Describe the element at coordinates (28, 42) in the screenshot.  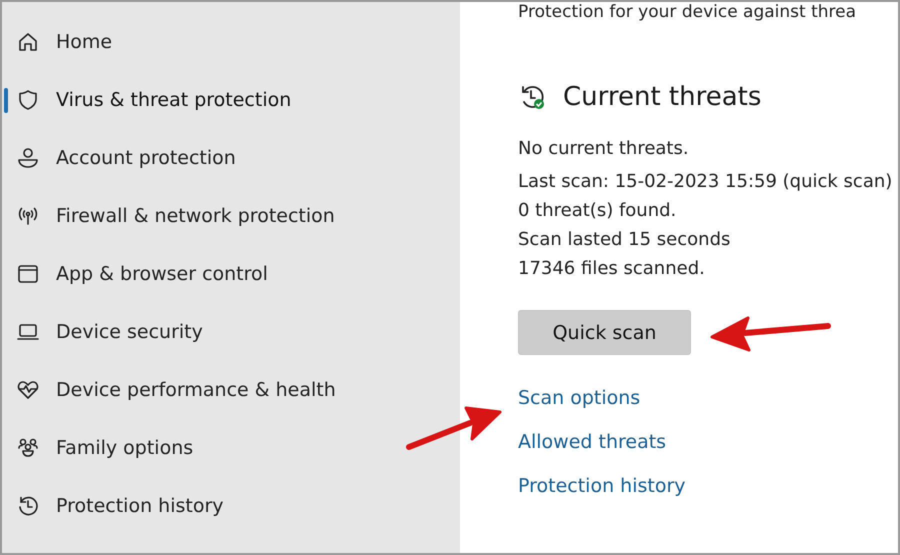
I see `home-icon` at that location.